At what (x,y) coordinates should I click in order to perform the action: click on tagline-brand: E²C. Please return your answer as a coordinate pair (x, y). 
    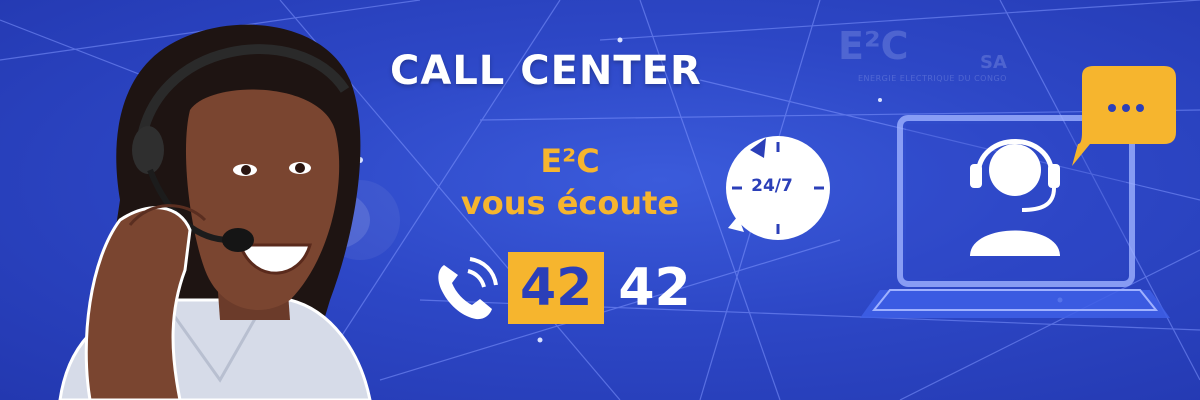
    Looking at the image, I should click on (570, 161).